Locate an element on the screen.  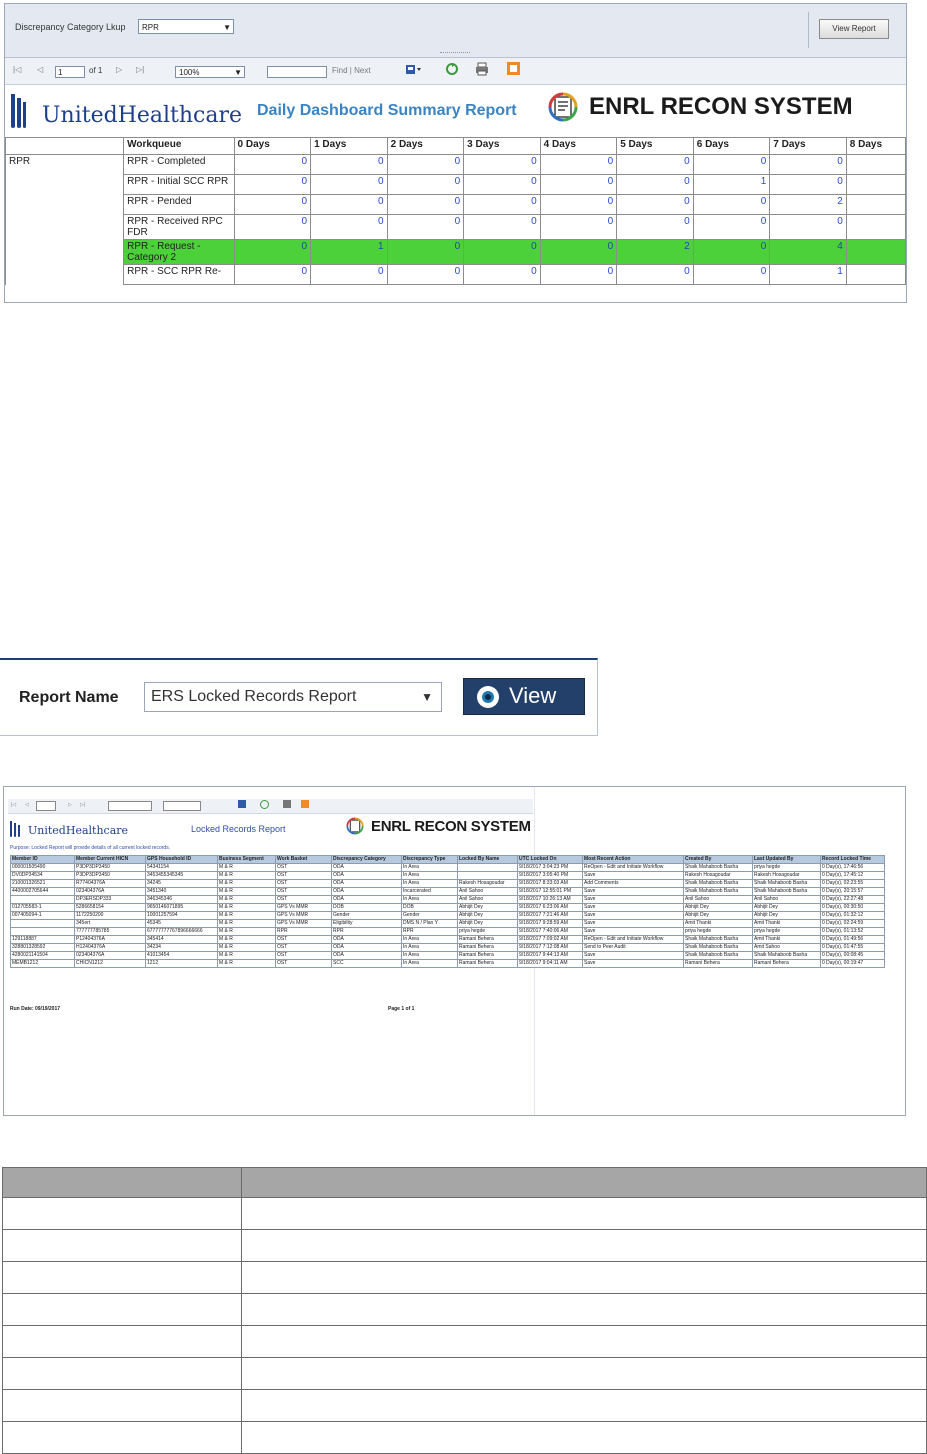
table-cell: Save is located at coordinates (633, 899).